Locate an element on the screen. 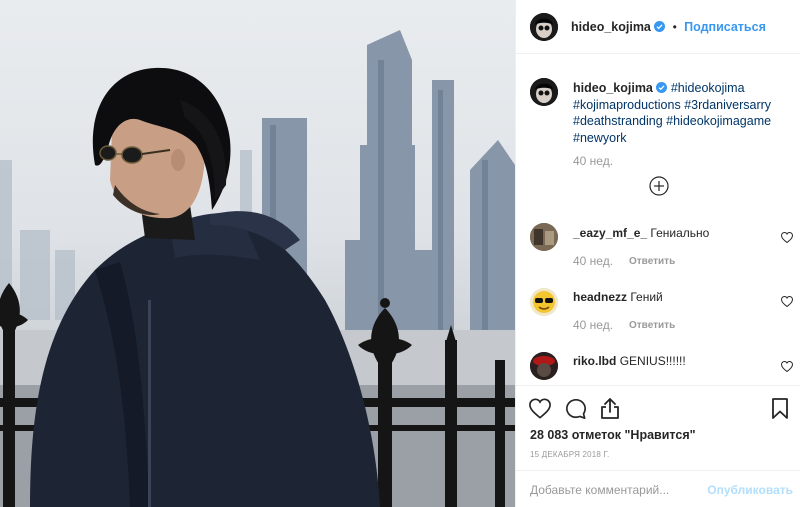  add-comment-bar: Опубликовать is located at coordinates (658, 488).